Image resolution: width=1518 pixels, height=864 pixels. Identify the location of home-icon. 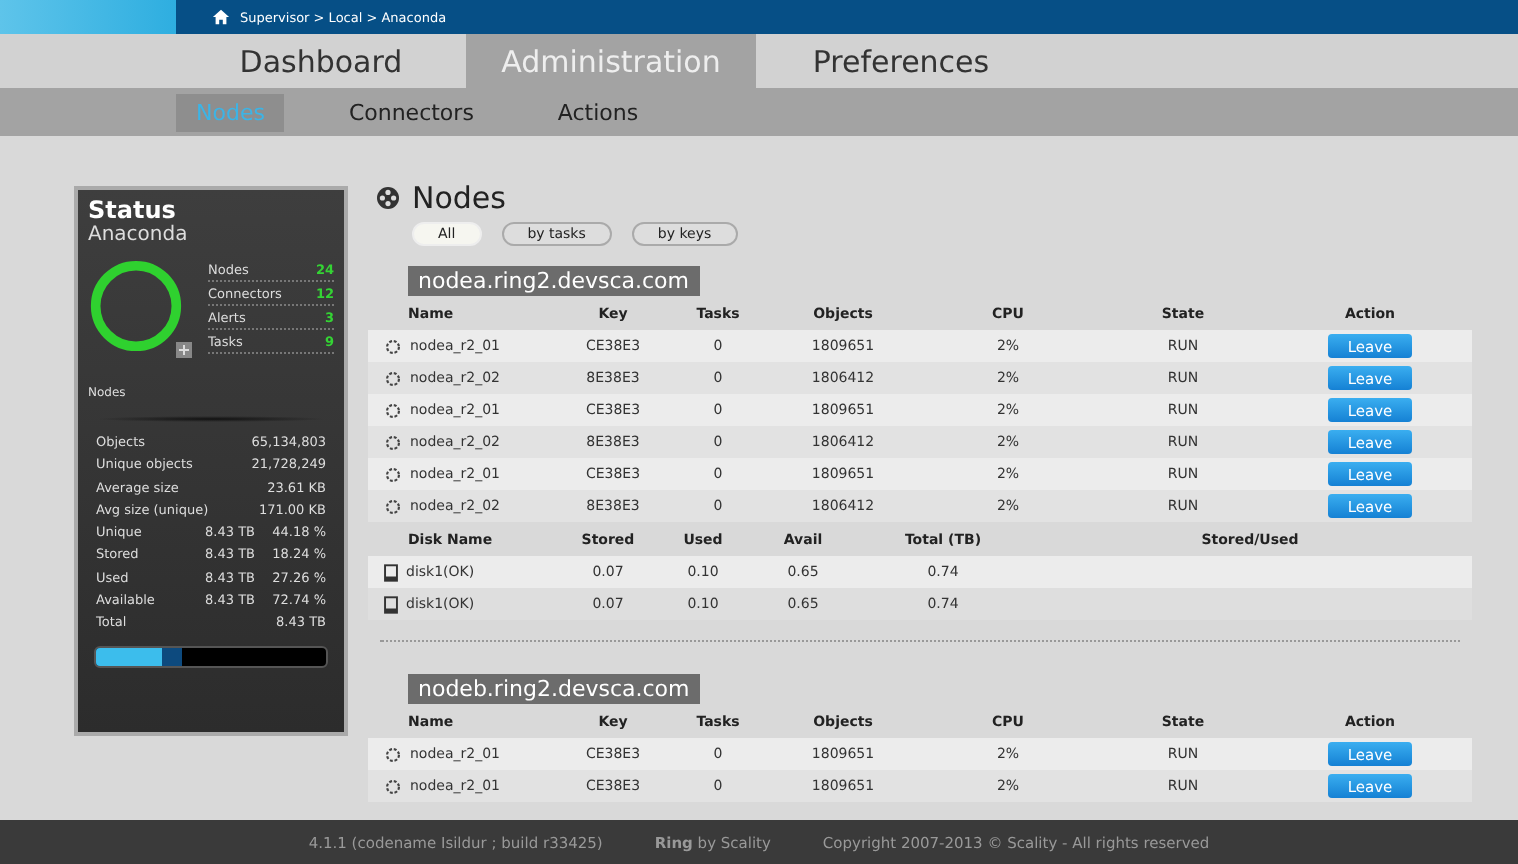
(221, 17).